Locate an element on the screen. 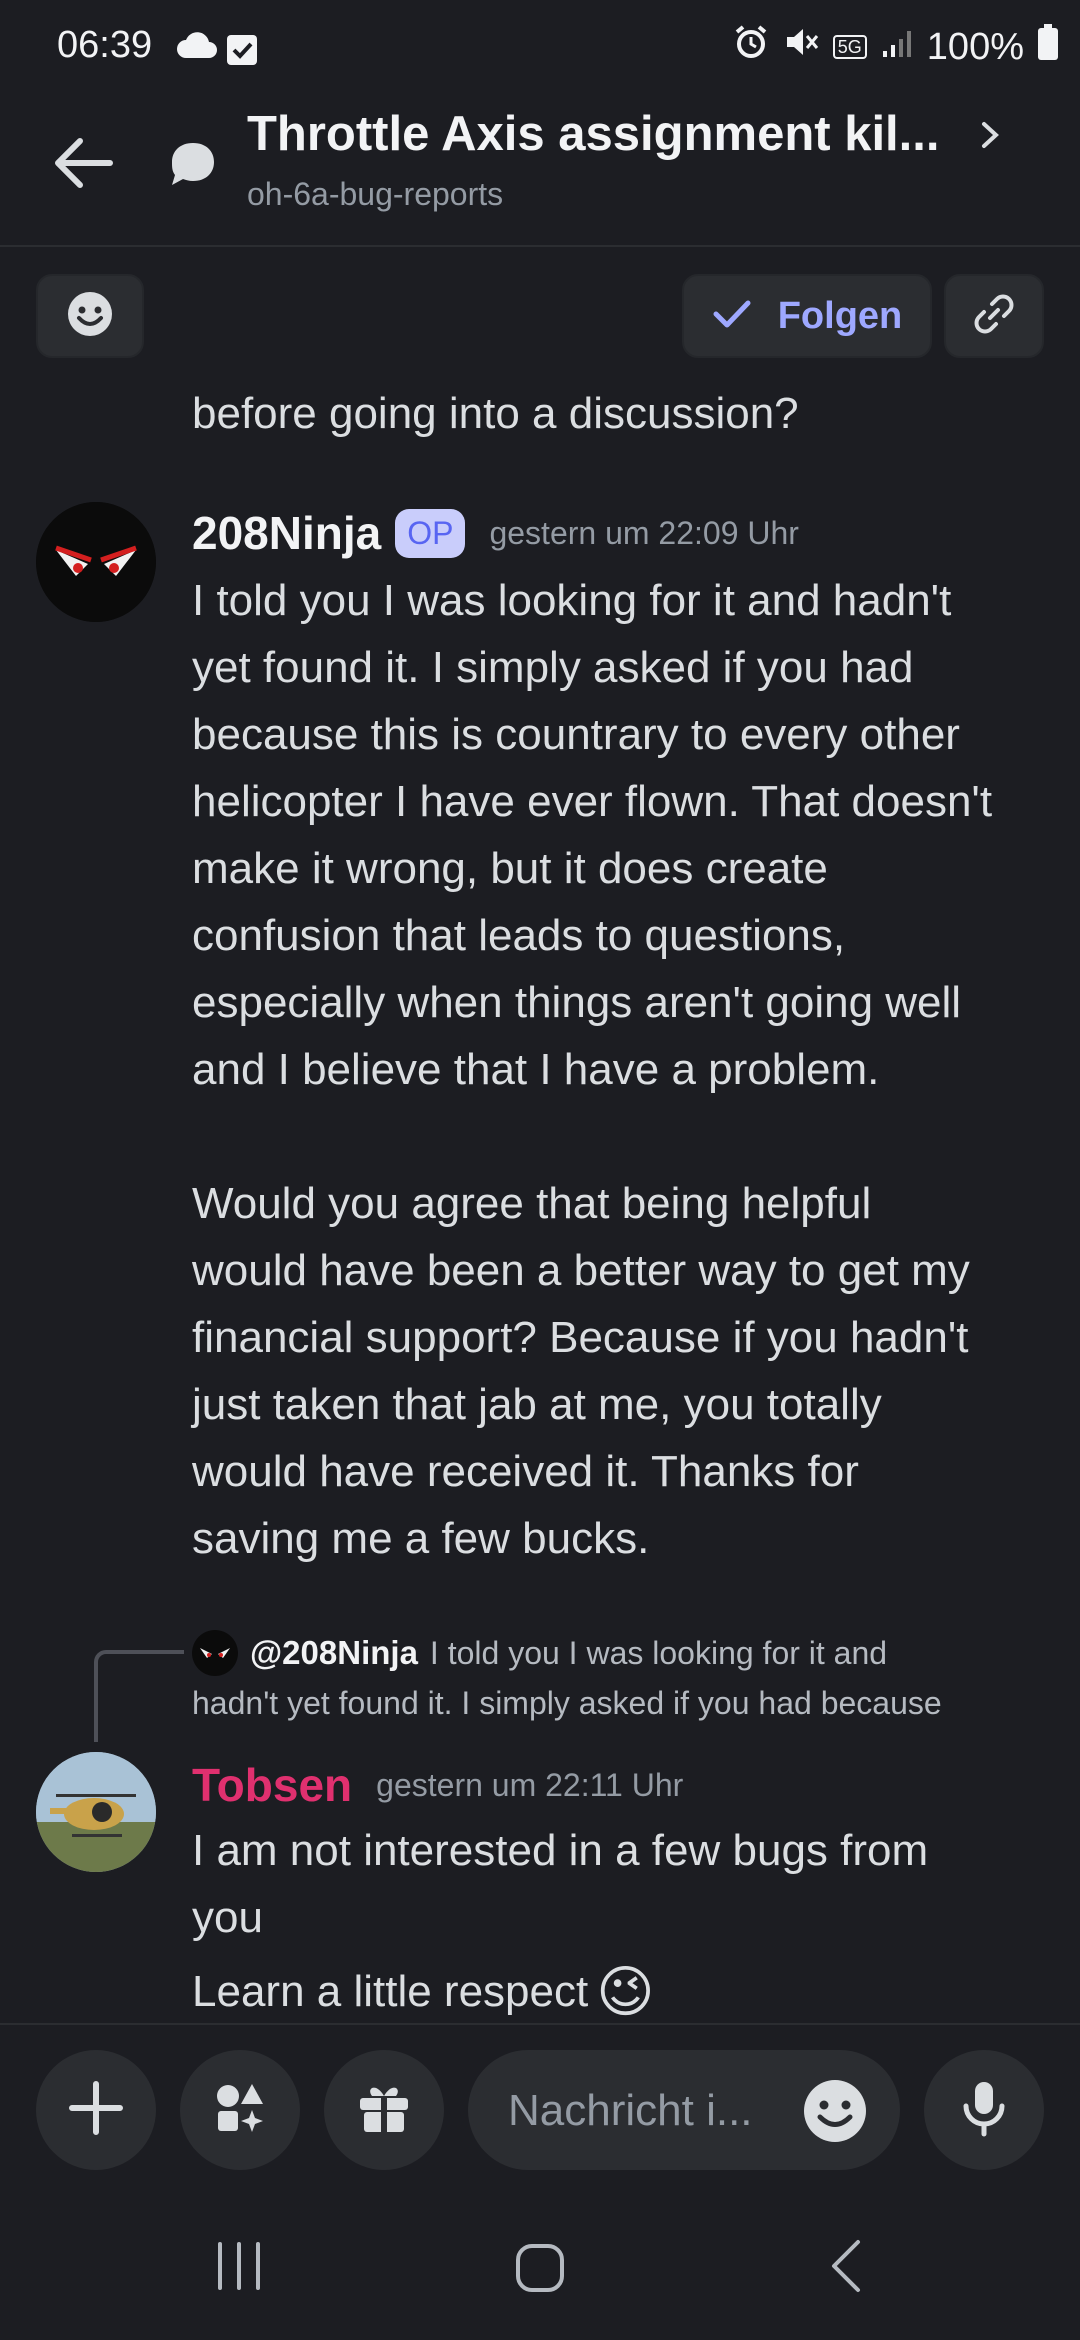 This screenshot has height=2340, width=1080. reaction-button is located at coordinates (90, 316).